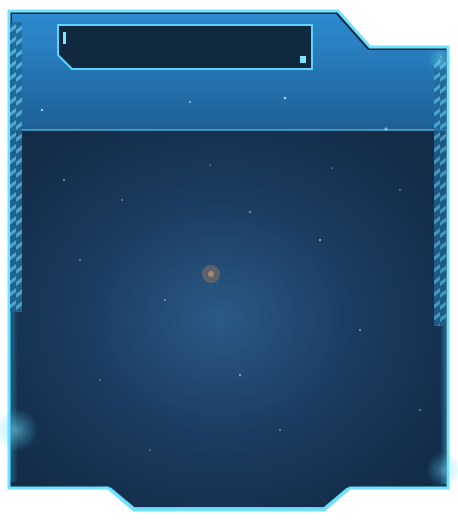  I want to click on title-bar, so click(185, 47).